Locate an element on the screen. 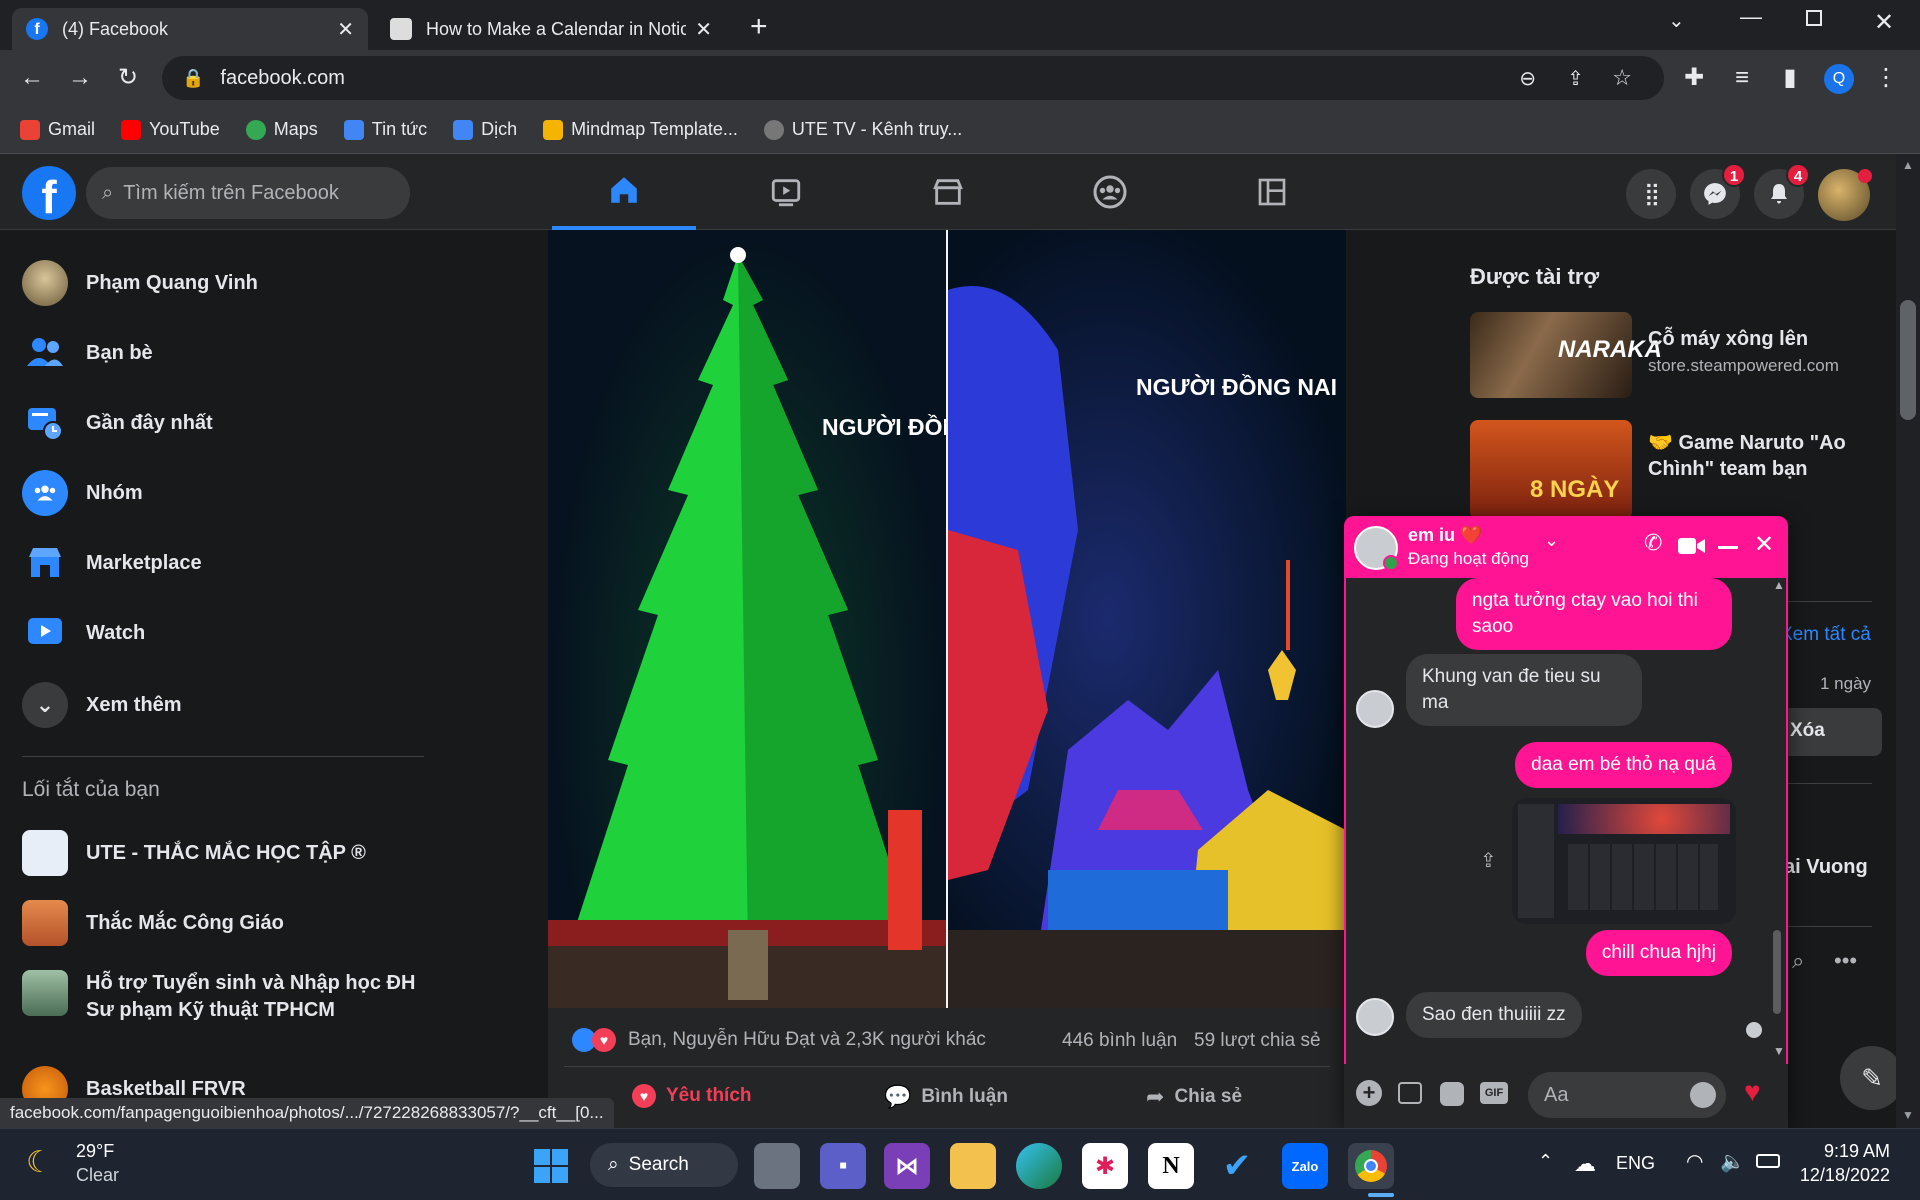  share-count: 59 lượt chia sẻ is located at coordinates (1257, 1041).